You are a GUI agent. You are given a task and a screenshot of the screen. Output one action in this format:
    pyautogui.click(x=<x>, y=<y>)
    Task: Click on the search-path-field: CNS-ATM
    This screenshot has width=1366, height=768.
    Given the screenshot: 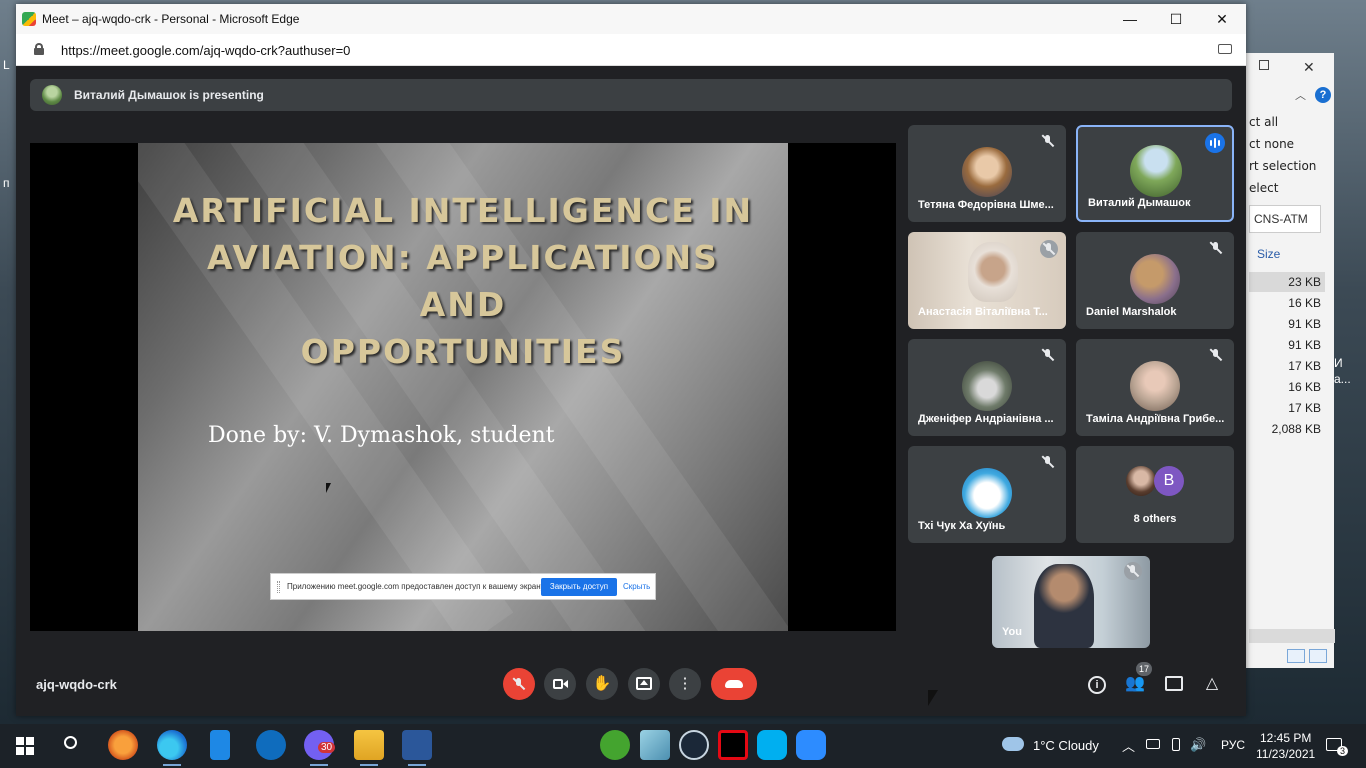 What is the action you would take?
    pyautogui.click(x=1285, y=219)
    